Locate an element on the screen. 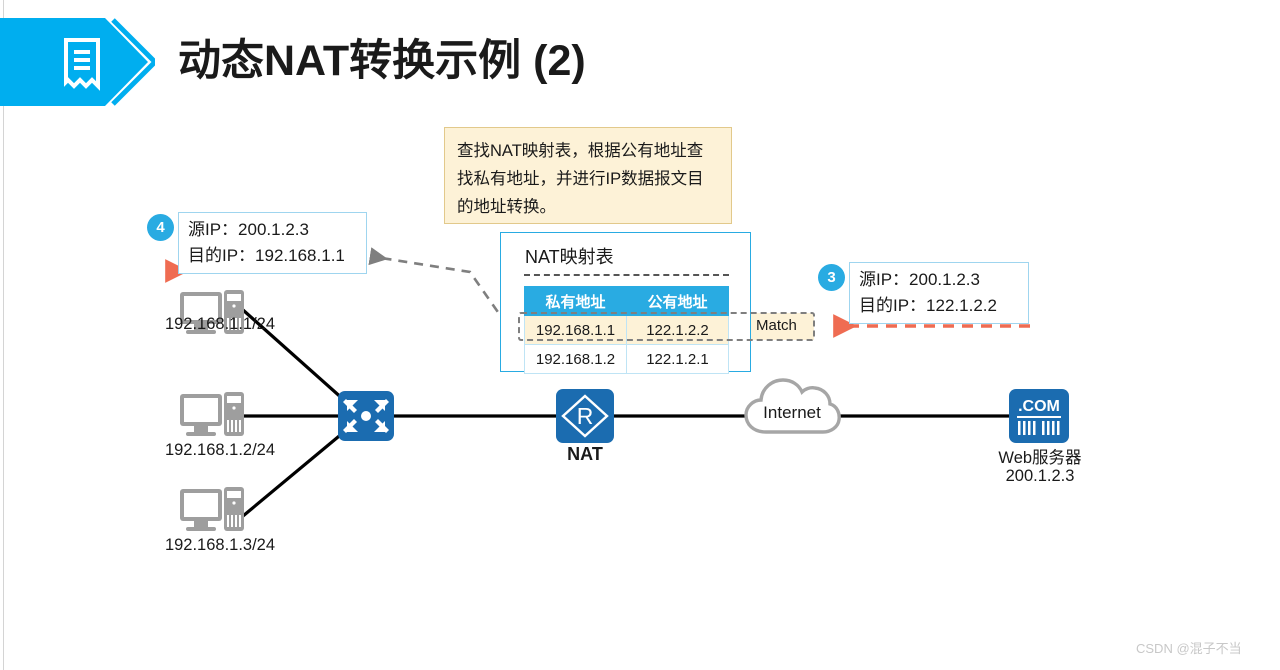  table-to-packet-pointer is located at coordinates (443, 293).